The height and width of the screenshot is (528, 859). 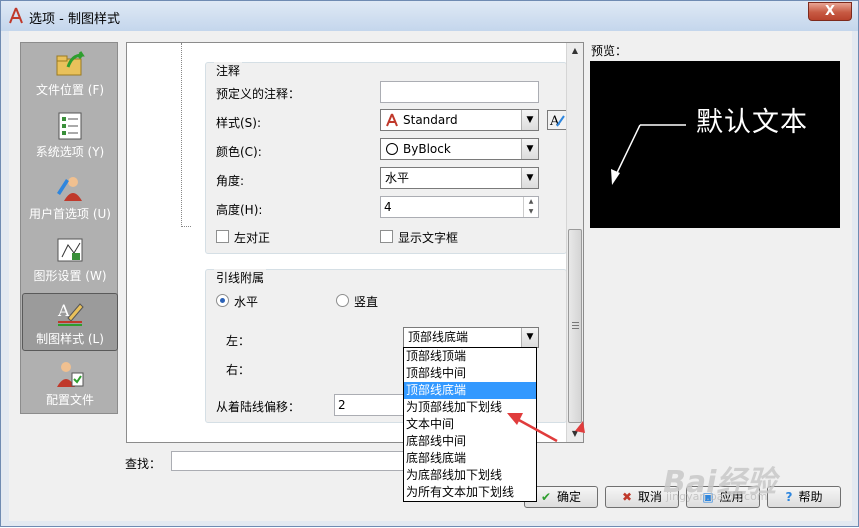 What do you see at coordinates (648, 154) in the screenshot?
I see `leader-arrow-icon` at bounding box center [648, 154].